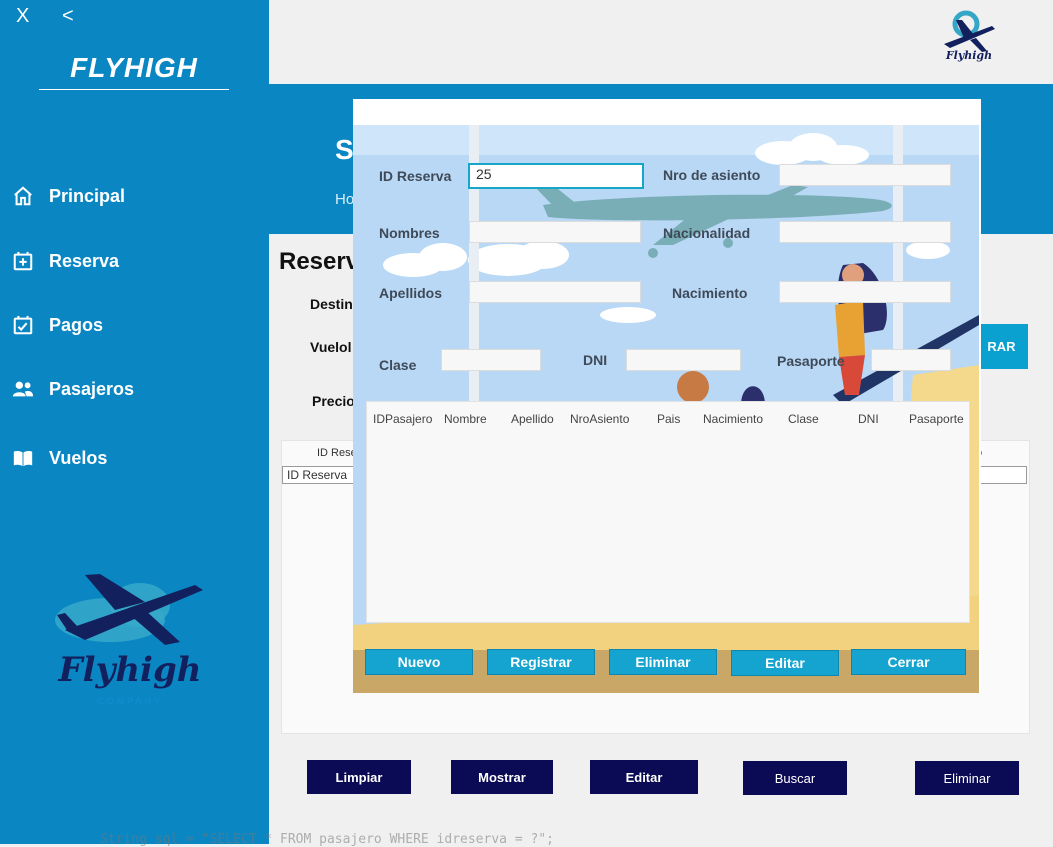 The height and width of the screenshot is (847, 1053). Describe the element at coordinates (865, 232) in the screenshot. I see `nacionalidad-input` at that location.